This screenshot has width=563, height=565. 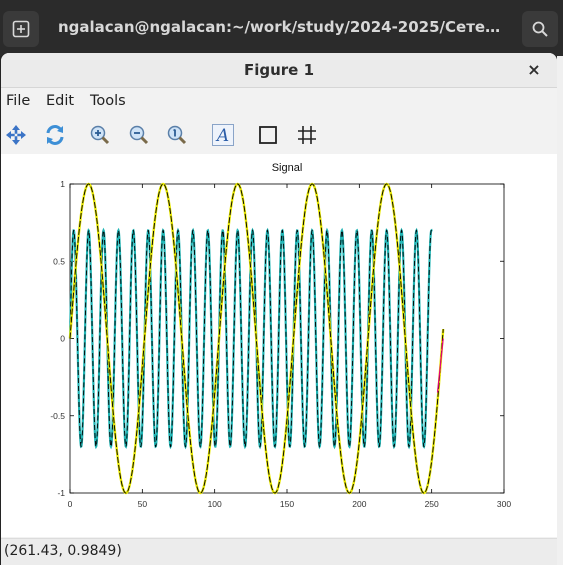 What do you see at coordinates (432, 504) in the screenshot?
I see `x-tick-label: 250` at bounding box center [432, 504].